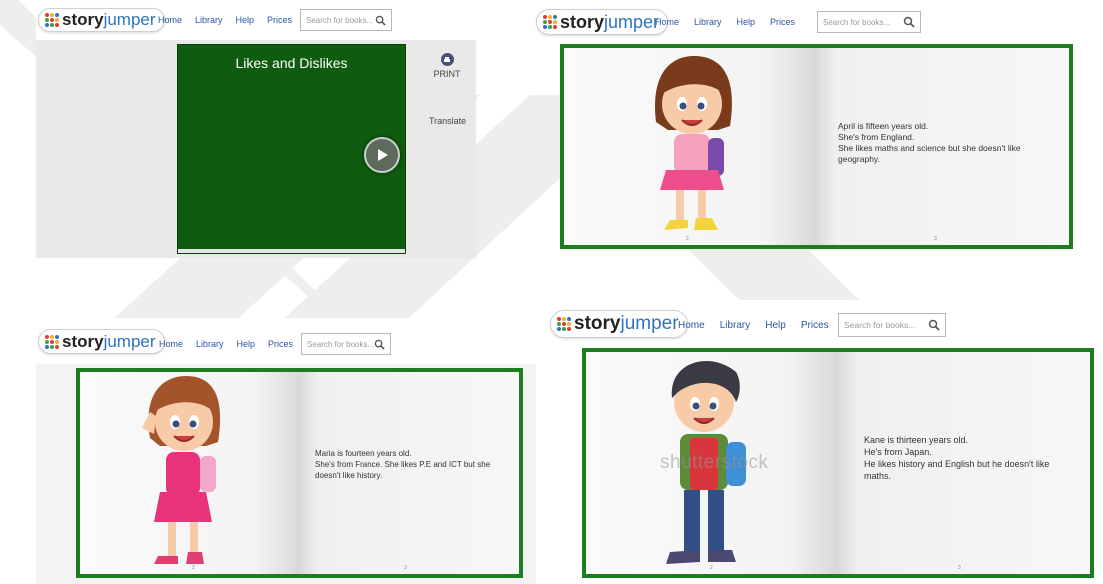 This screenshot has width=1103, height=584. I want to click on story-line: She's from England., so click(876, 137).